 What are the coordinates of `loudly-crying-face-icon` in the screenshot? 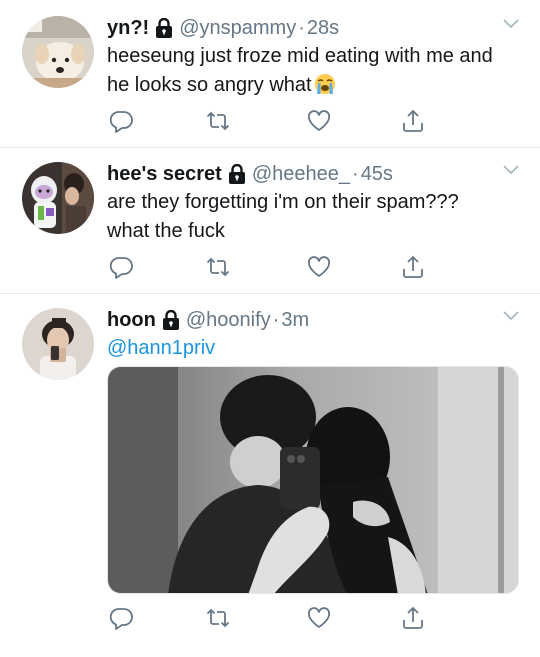 It's located at (325, 84).